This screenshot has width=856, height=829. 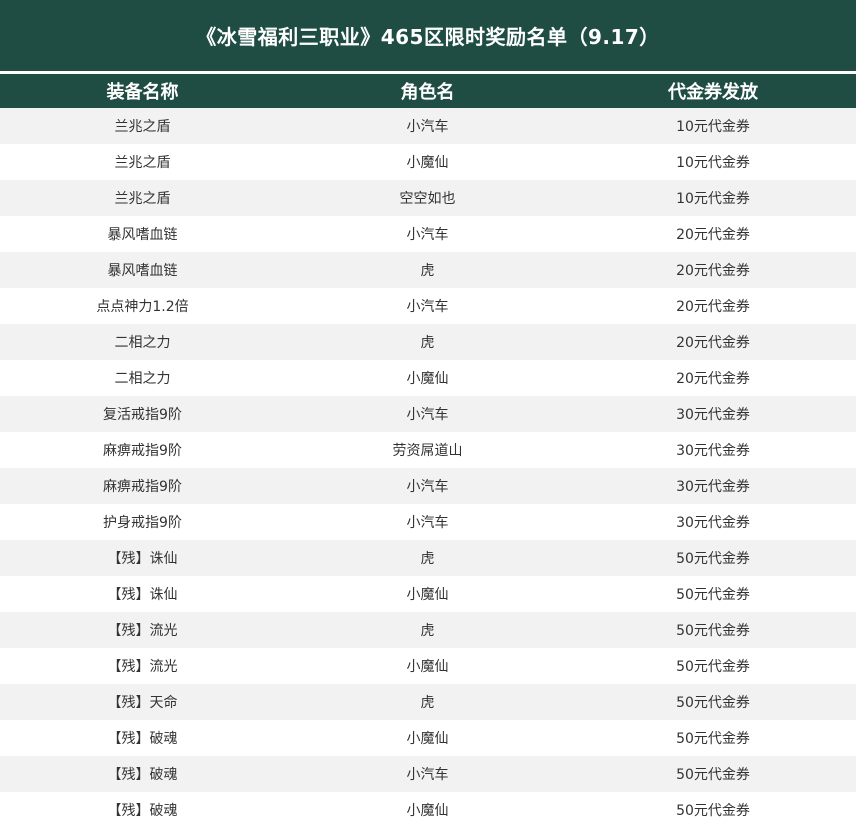 What do you see at coordinates (428, 35) in the screenshot?
I see `page-title: 《冰雪福利三职业》465区限时奖励名单（9.17）` at bounding box center [428, 35].